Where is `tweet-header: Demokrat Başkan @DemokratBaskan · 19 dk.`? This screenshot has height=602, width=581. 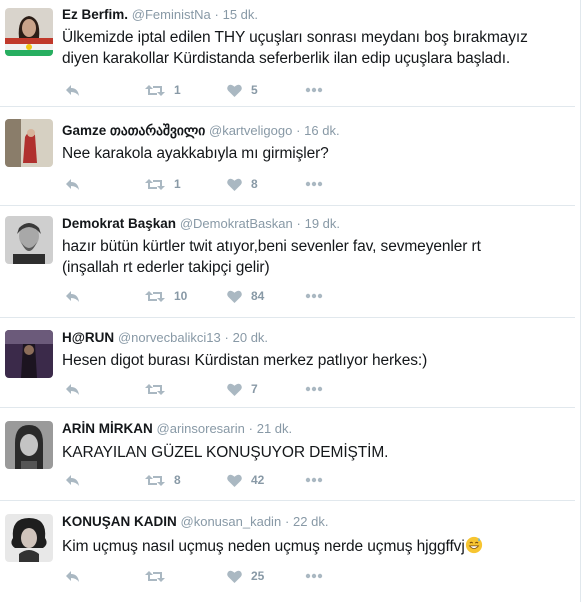 tweet-header: Demokrat Başkan @DemokratBaskan · 19 dk. is located at coordinates (315, 224).